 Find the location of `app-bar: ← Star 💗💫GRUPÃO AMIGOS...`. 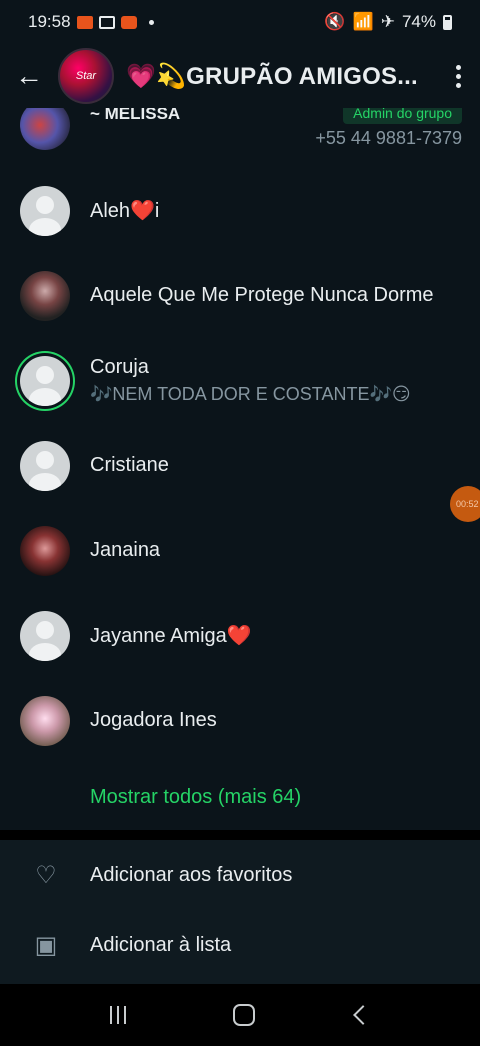

app-bar: ← Star 💗💫GRUPÃO AMIGOS... is located at coordinates (240, 76).